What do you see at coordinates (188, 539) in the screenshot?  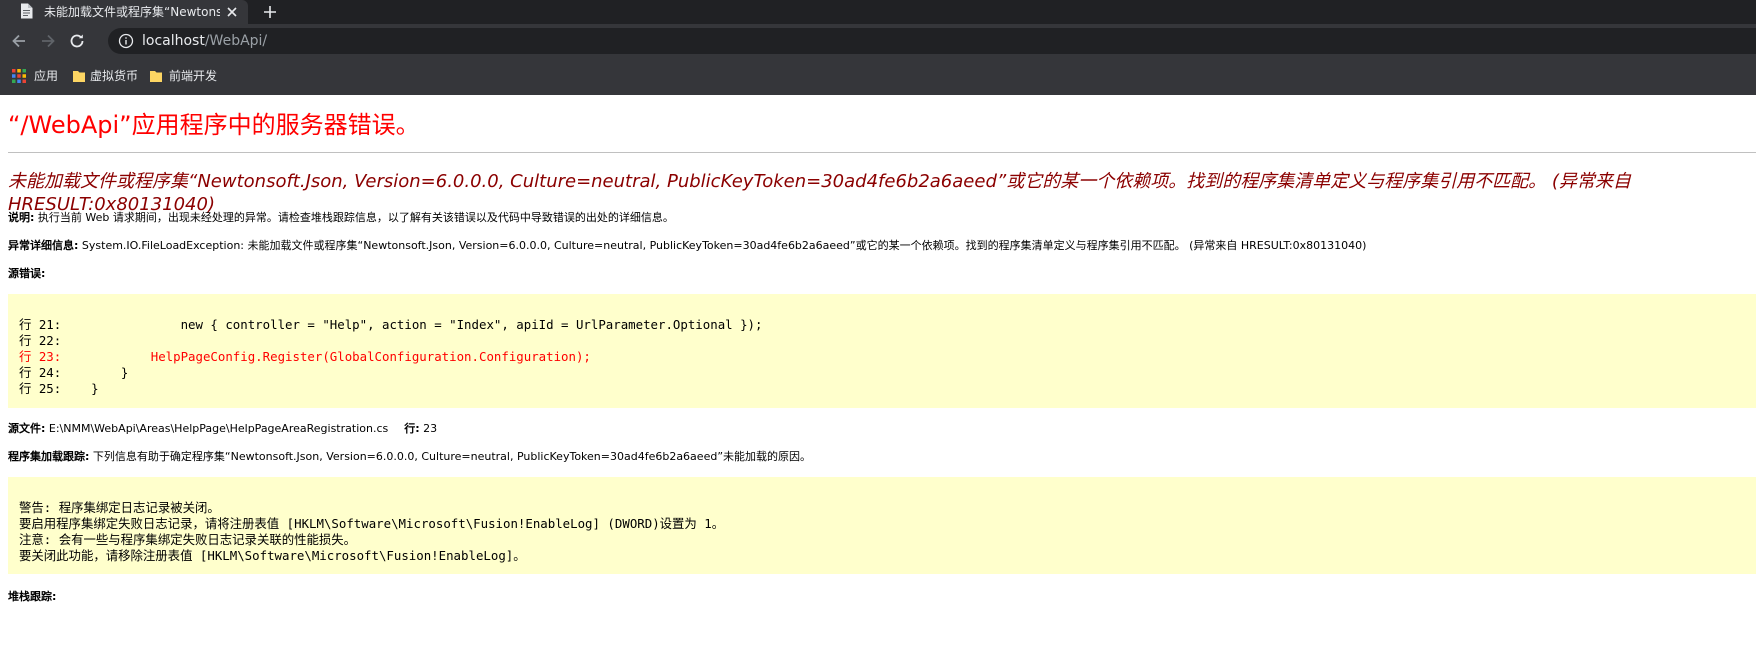 I see `trace-line: 注意: 会有一些与程序集绑定失败日志记录关联的性能损失。` at bounding box center [188, 539].